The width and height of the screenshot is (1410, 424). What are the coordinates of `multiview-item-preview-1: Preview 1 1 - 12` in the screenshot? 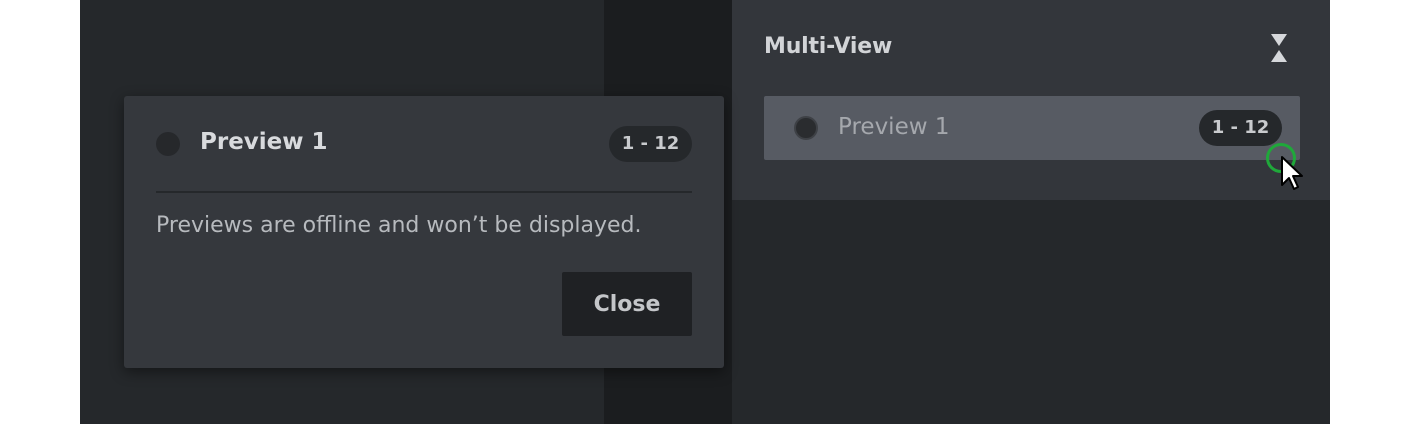 It's located at (1032, 128).